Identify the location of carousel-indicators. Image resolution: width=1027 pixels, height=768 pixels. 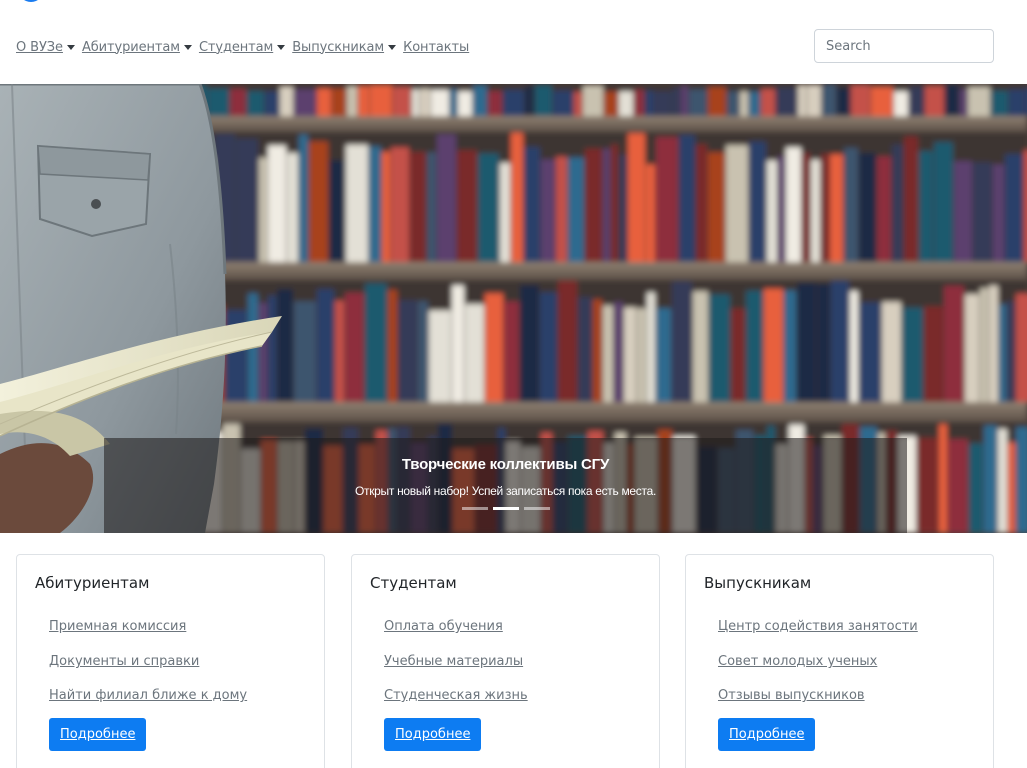
(505, 508).